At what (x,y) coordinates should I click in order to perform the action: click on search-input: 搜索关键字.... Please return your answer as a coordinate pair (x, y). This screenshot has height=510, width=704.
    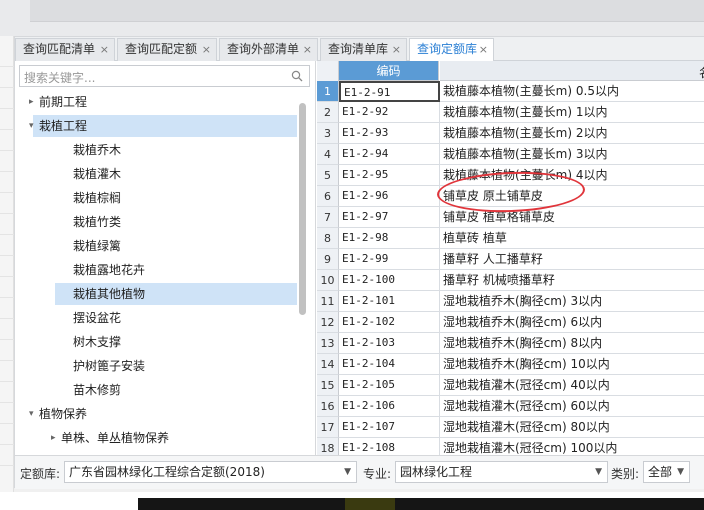
    Looking at the image, I should click on (164, 76).